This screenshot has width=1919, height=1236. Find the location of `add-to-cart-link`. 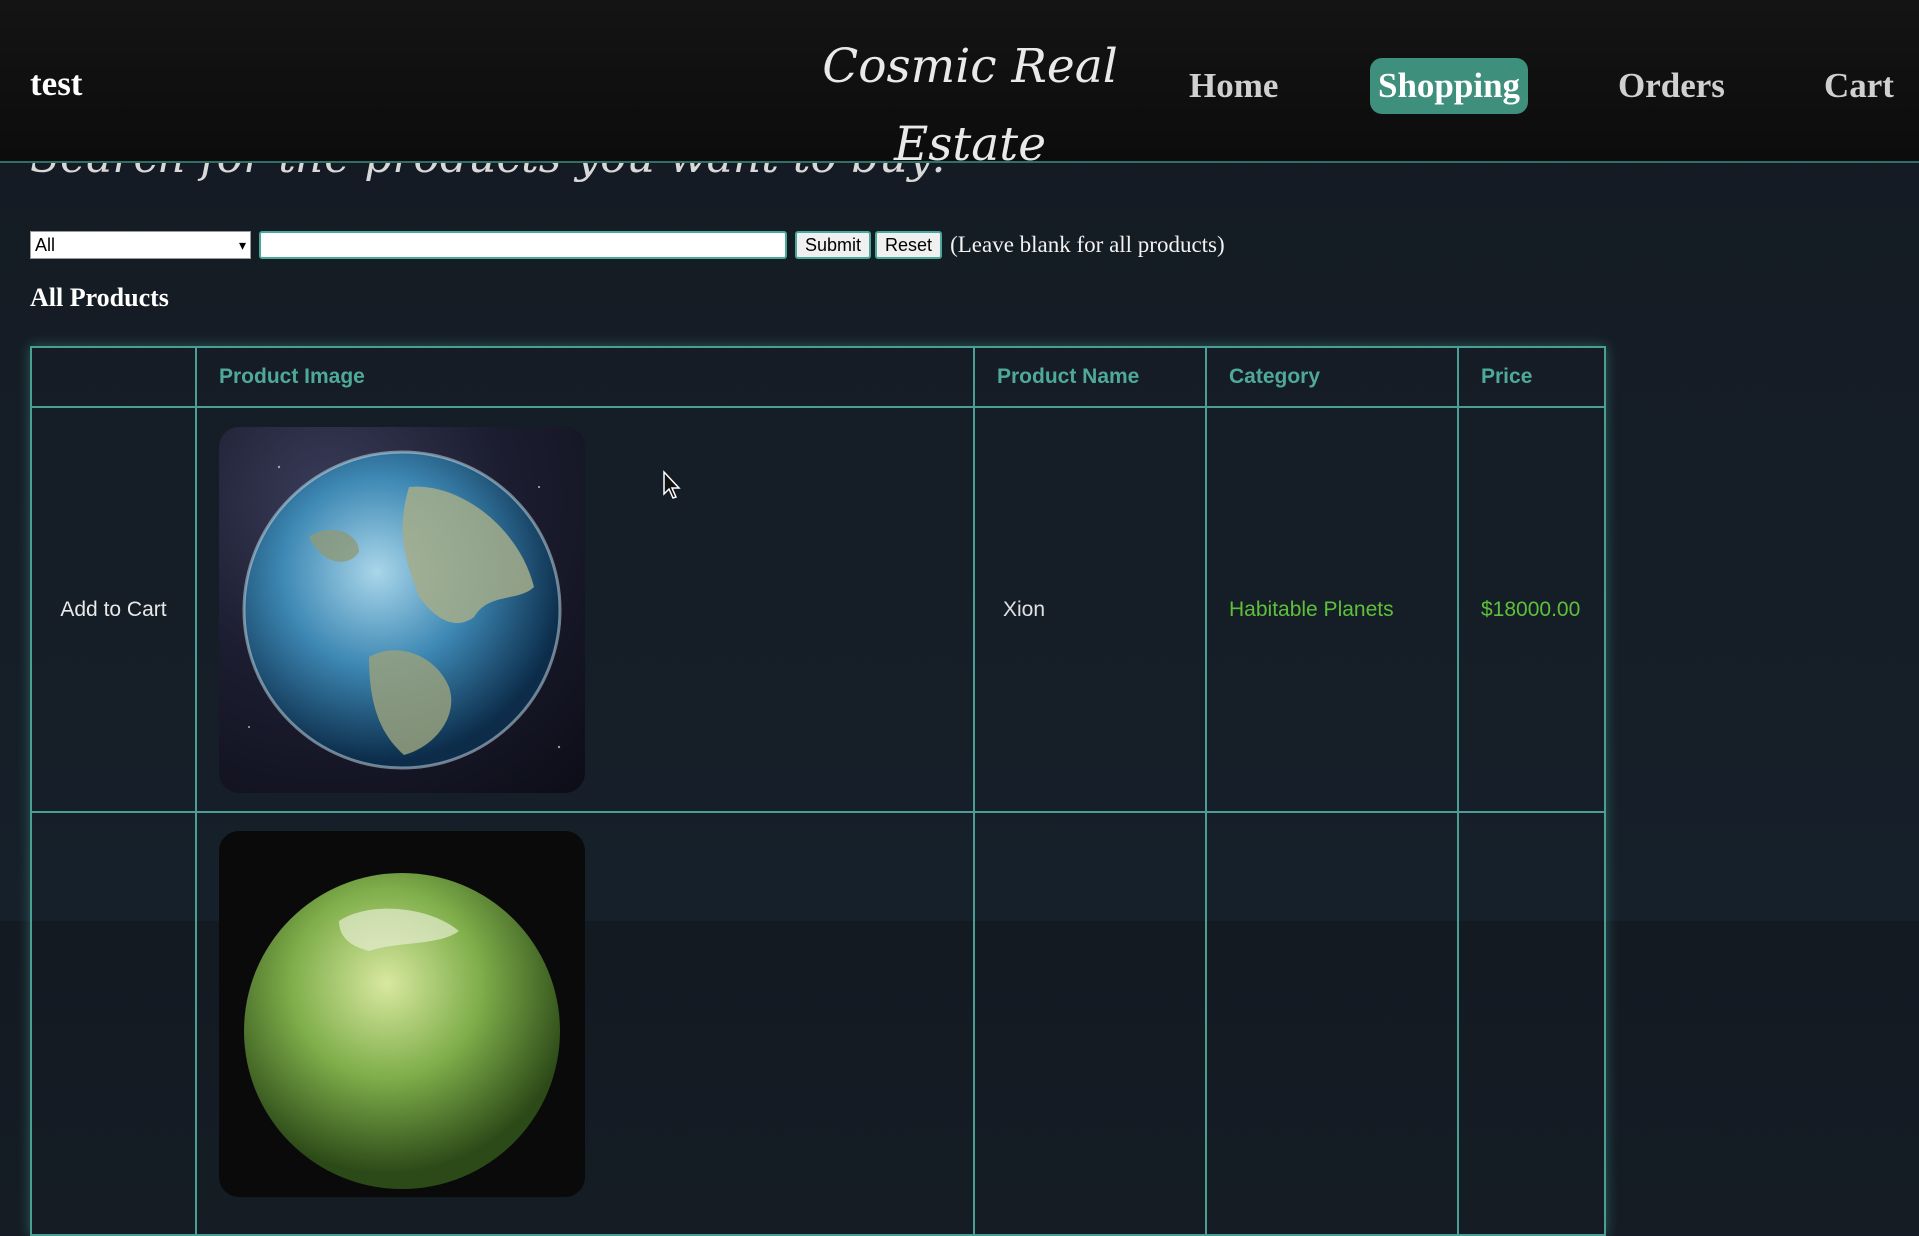

add-to-cart-link is located at coordinates (113, 1023).